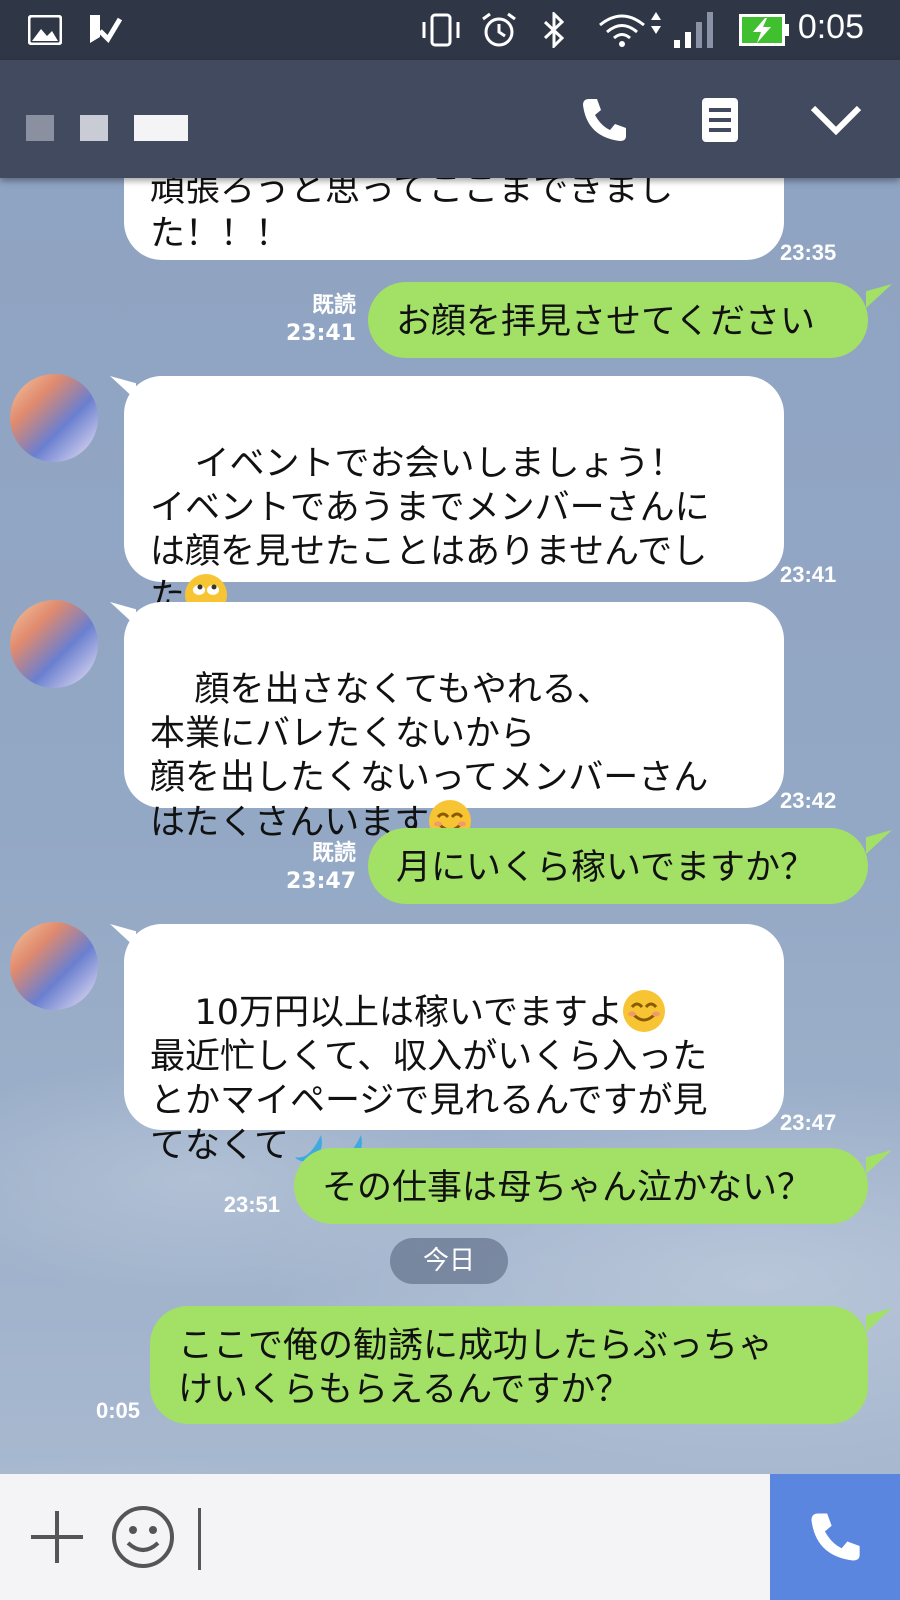 The width and height of the screenshot is (900, 1600). Describe the element at coordinates (454, 219) in the screenshot. I see `message-bubble-incoming: 頑張ろうと思ってここまできまし た！！！` at that location.